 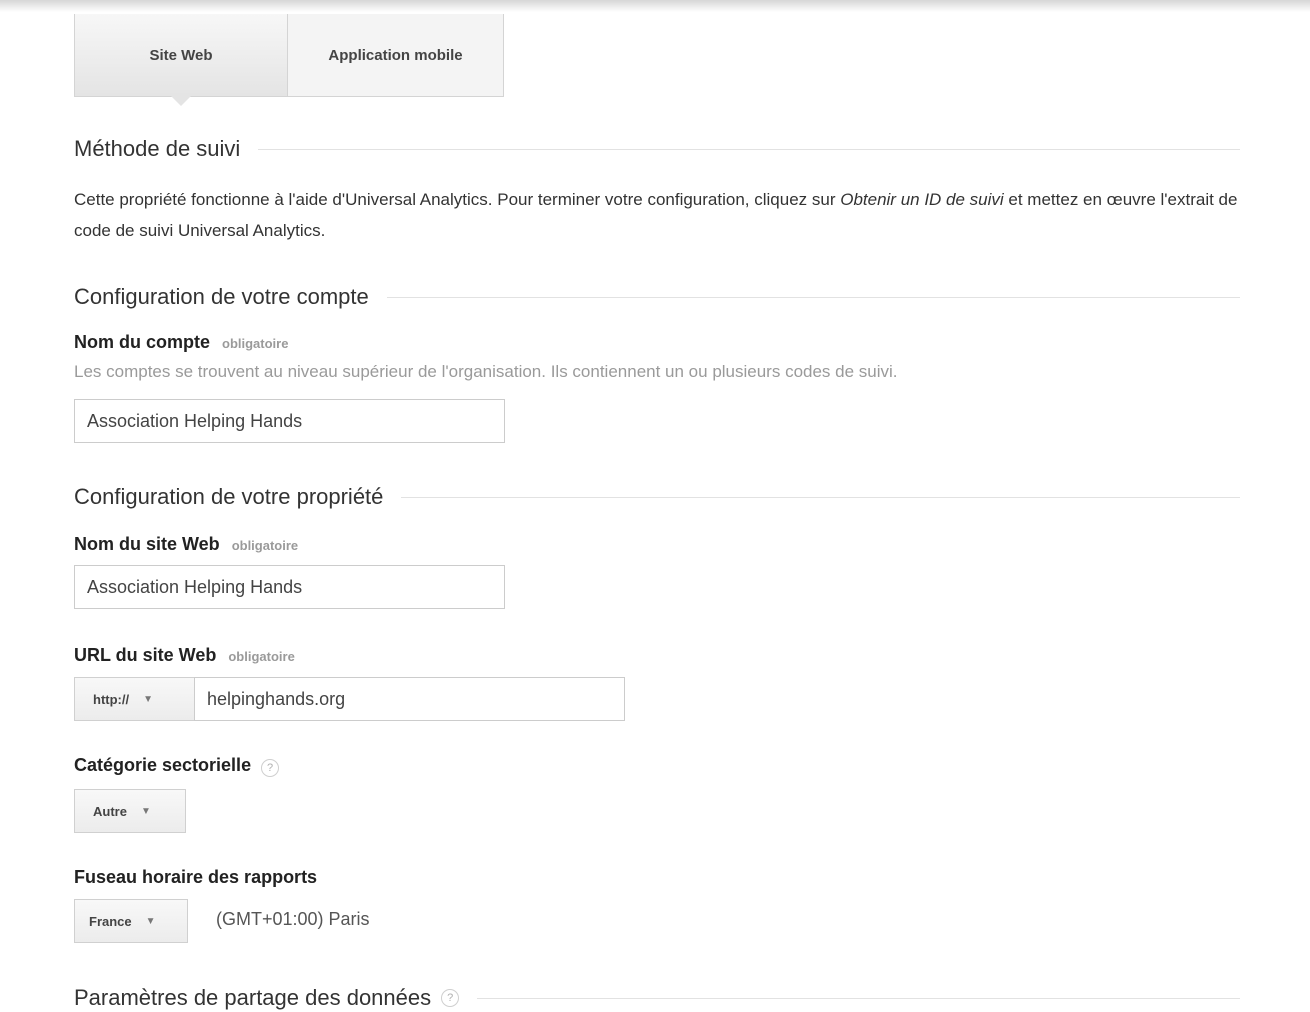 What do you see at coordinates (181, 55) in the screenshot?
I see `tab-website-label: Site Web` at bounding box center [181, 55].